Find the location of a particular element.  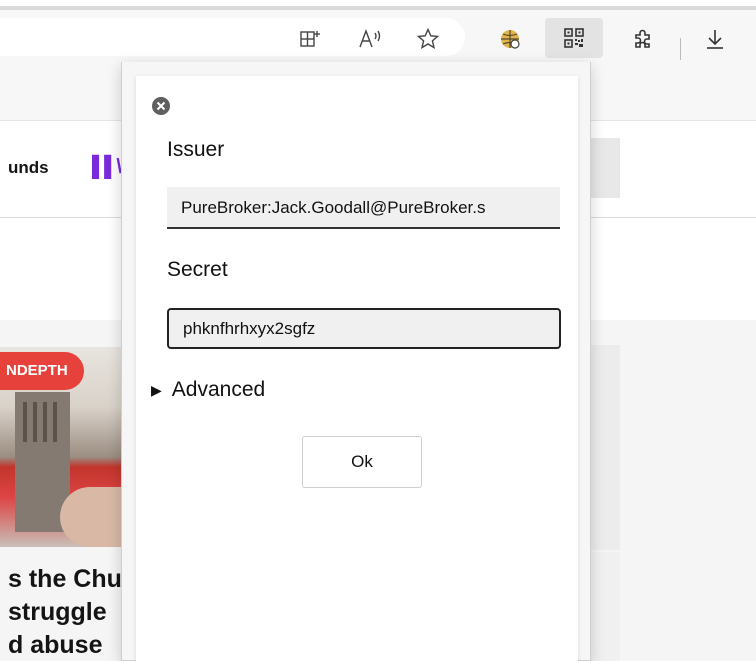

hand-shape is located at coordinates (95, 517).